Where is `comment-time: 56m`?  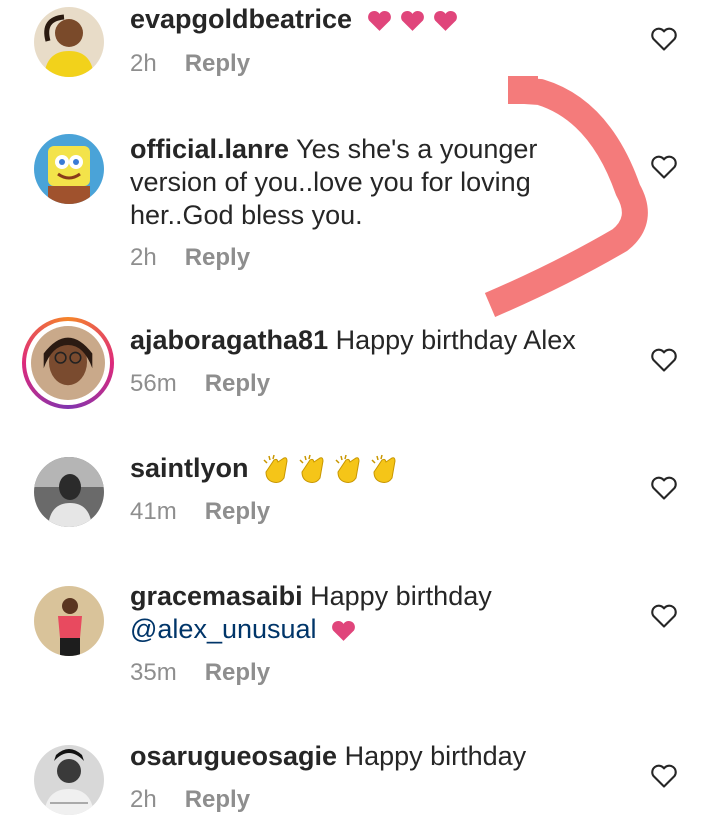 comment-time: 56m is located at coordinates (153, 383).